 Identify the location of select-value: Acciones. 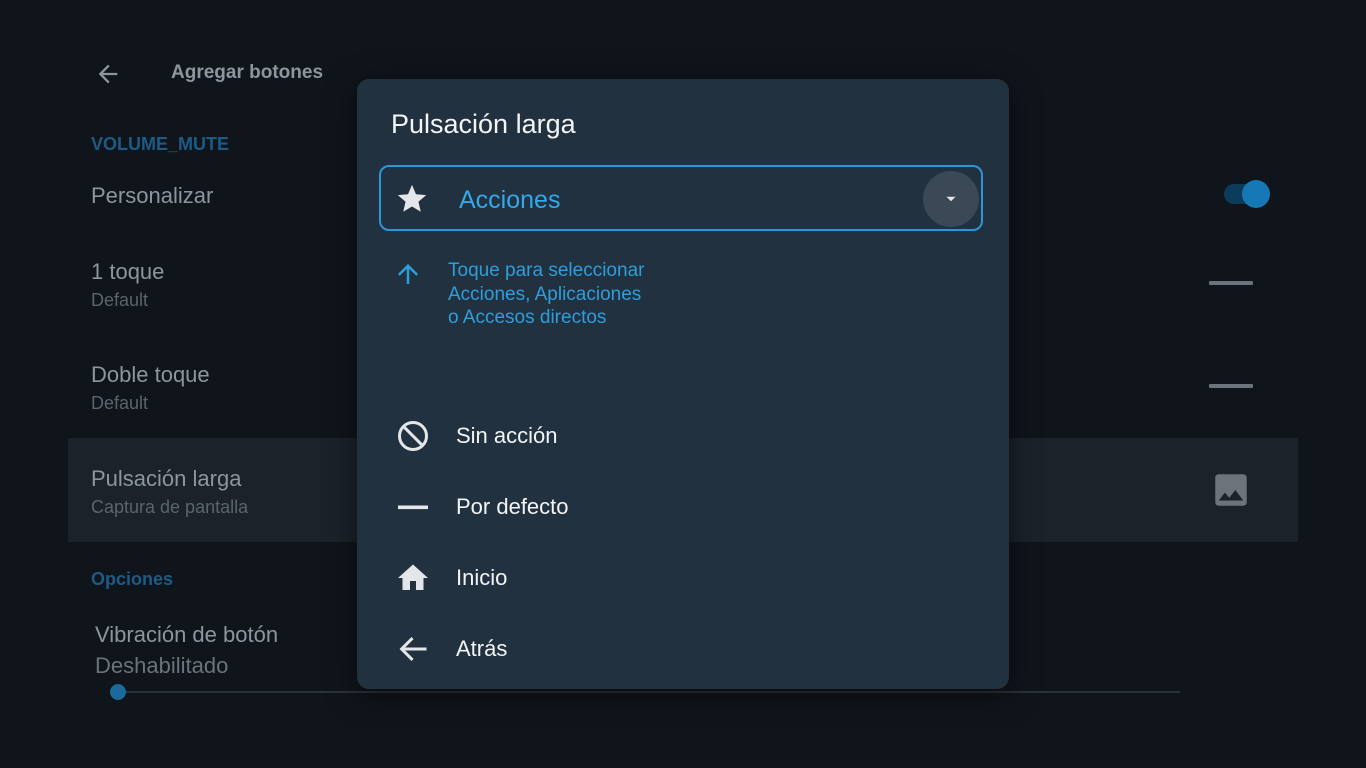
(510, 200).